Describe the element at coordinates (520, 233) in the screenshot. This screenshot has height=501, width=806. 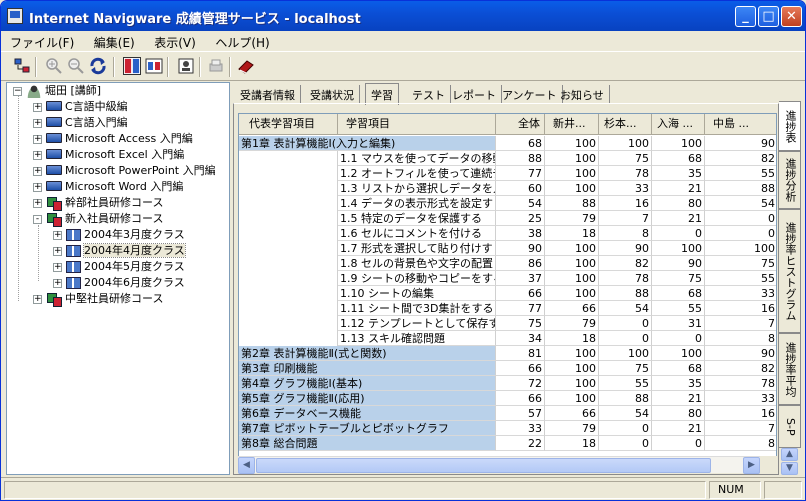
I see `score-cell: 38` at that location.